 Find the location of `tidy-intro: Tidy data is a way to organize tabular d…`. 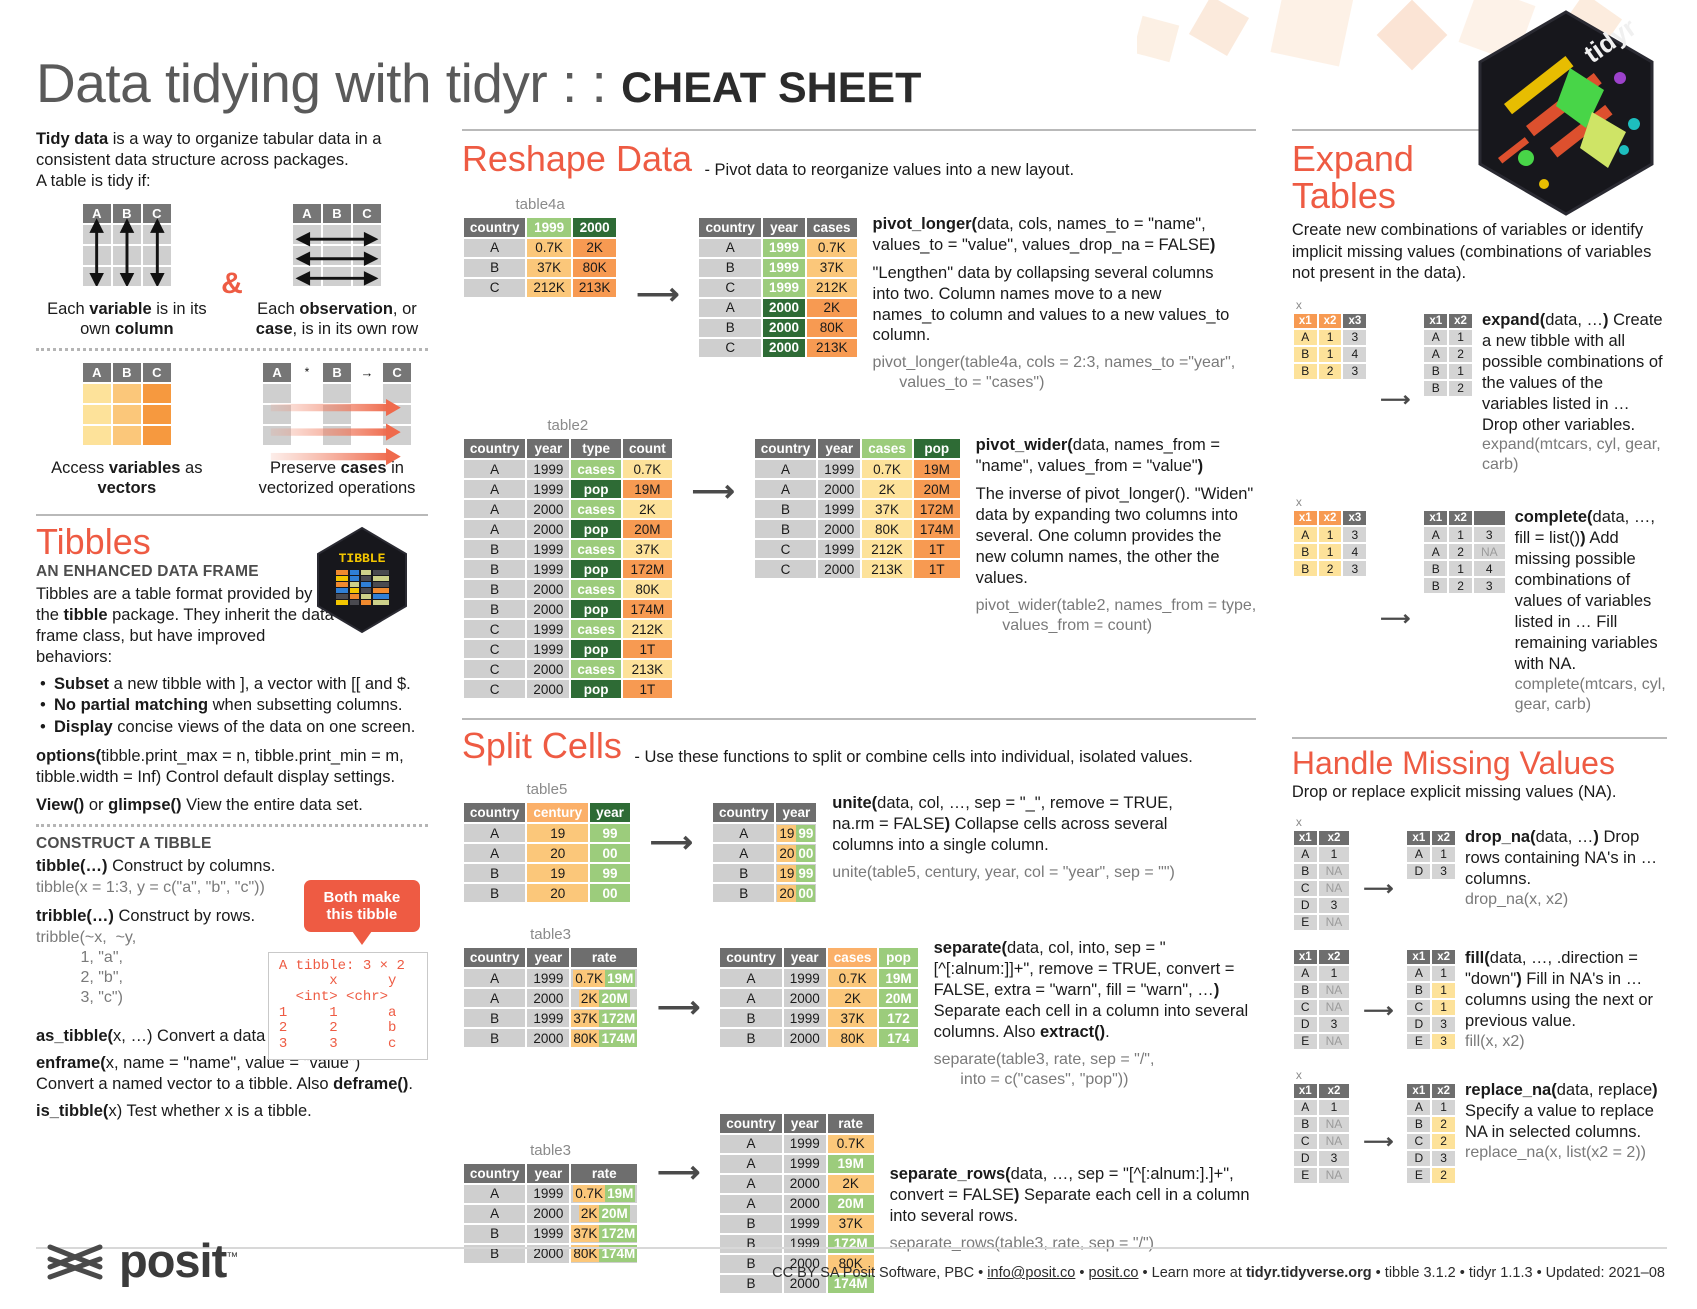

tidy-intro: Tidy data is a way to organize tabular d… is located at coordinates (232, 160).